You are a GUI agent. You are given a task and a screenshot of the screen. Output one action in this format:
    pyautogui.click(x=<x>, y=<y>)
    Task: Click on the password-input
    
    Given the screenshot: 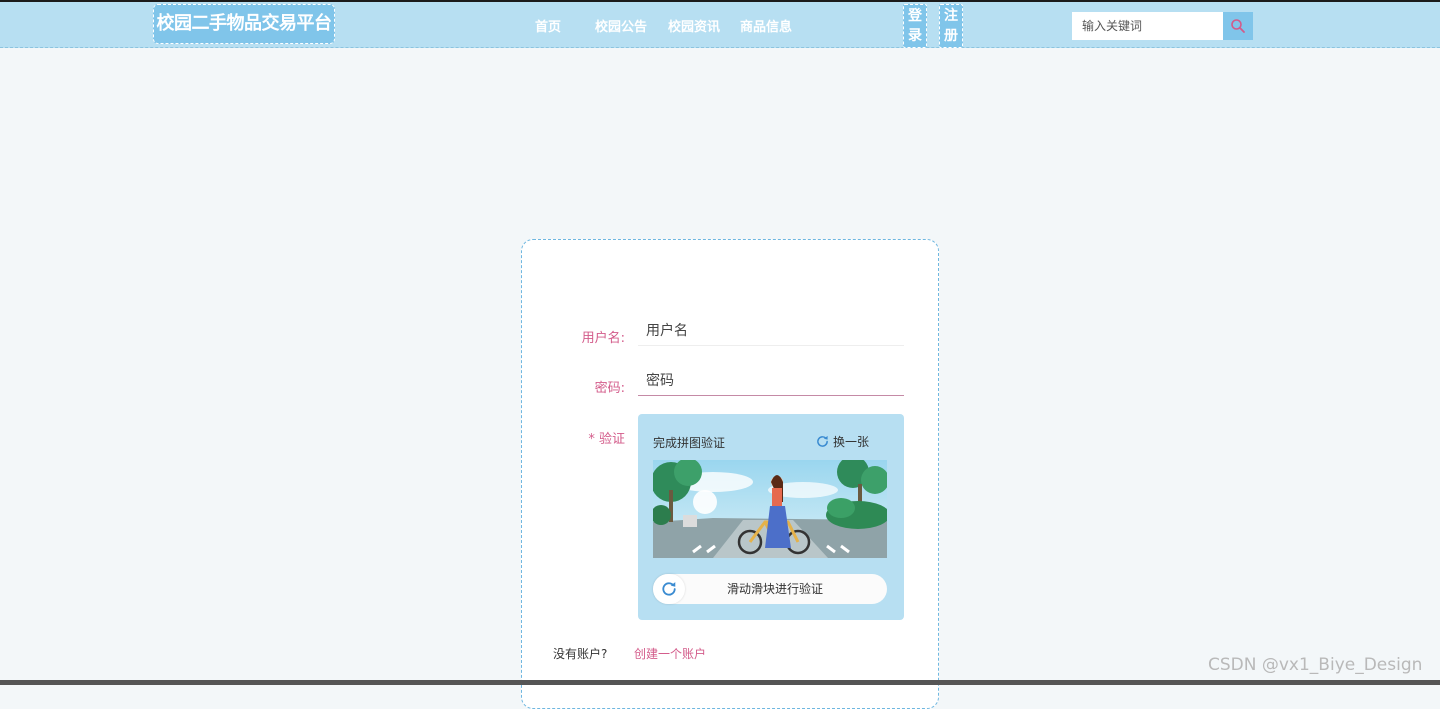 What is the action you would take?
    pyautogui.click(x=771, y=381)
    